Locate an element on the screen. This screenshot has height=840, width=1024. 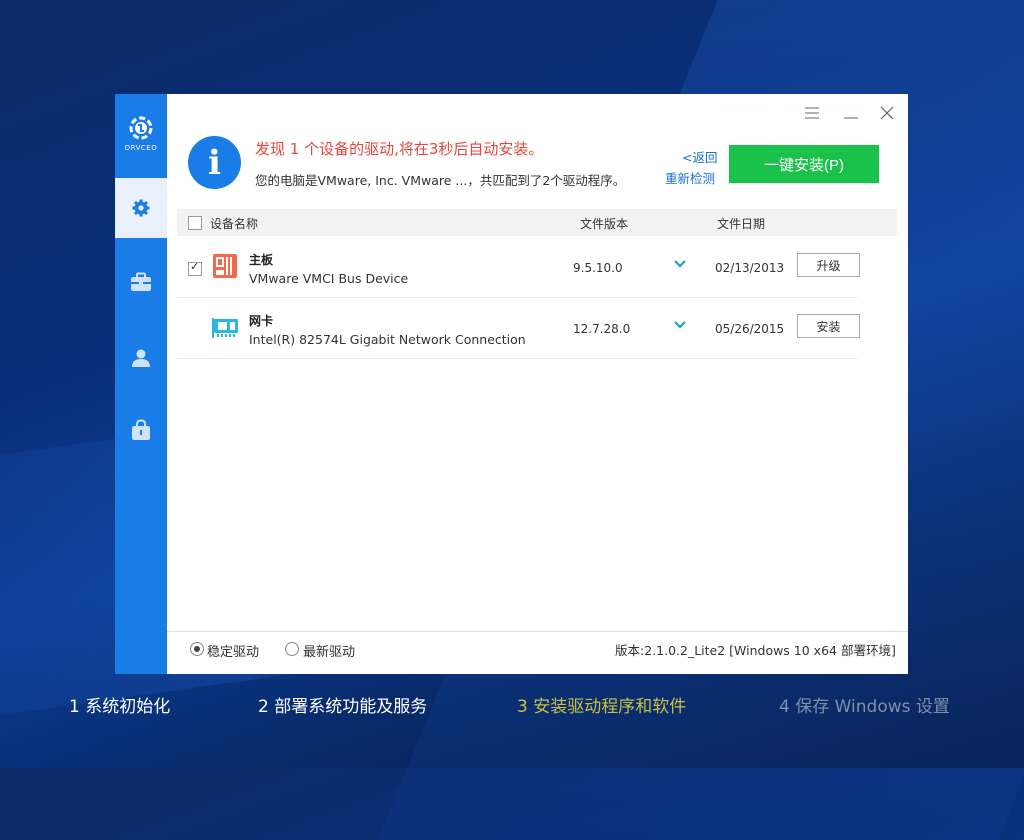
driver-date: 05/26/2015 is located at coordinates (750, 329).